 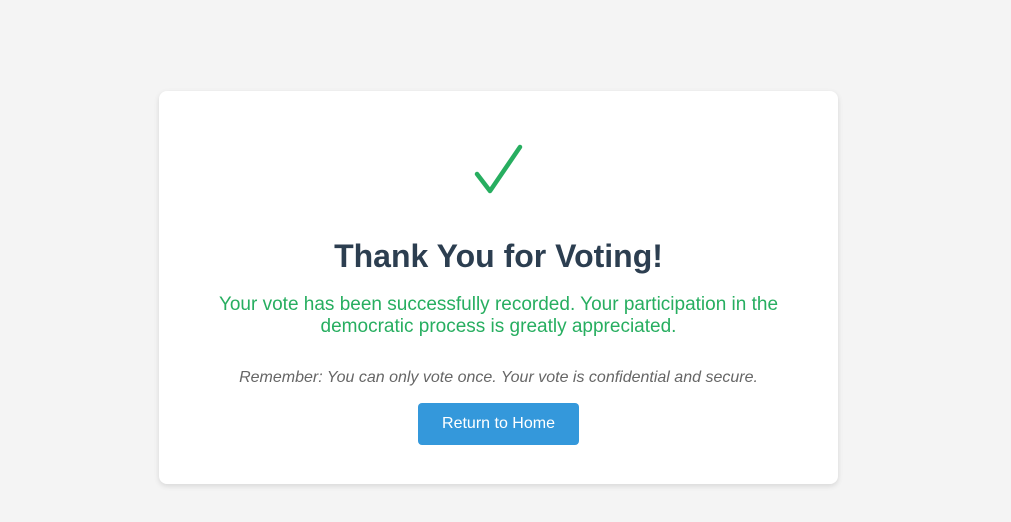 I want to click on check-icon, so click(x=498, y=173).